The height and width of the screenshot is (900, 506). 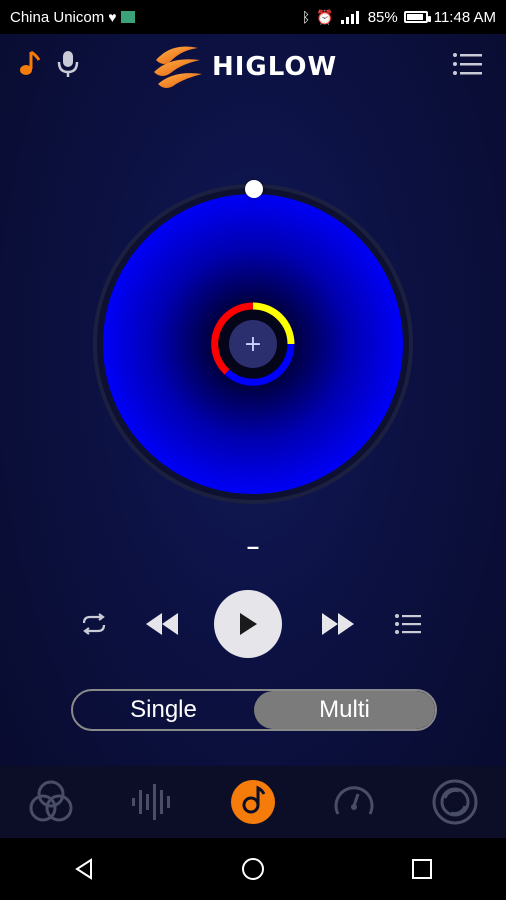 I want to click on sound-wave-icon, so click(x=150, y=802).